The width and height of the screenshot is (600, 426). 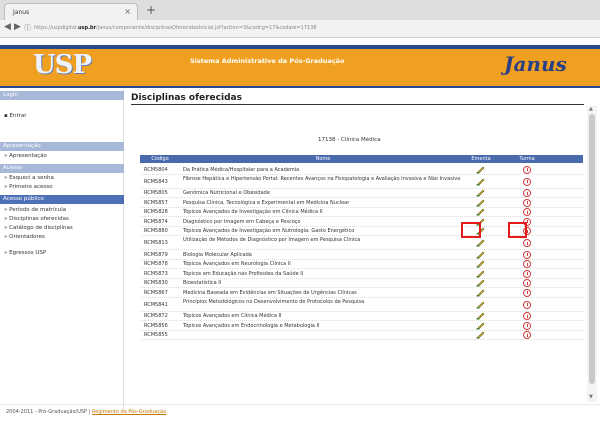 I want to click on highlight-turma, so click(x=517, y=230).